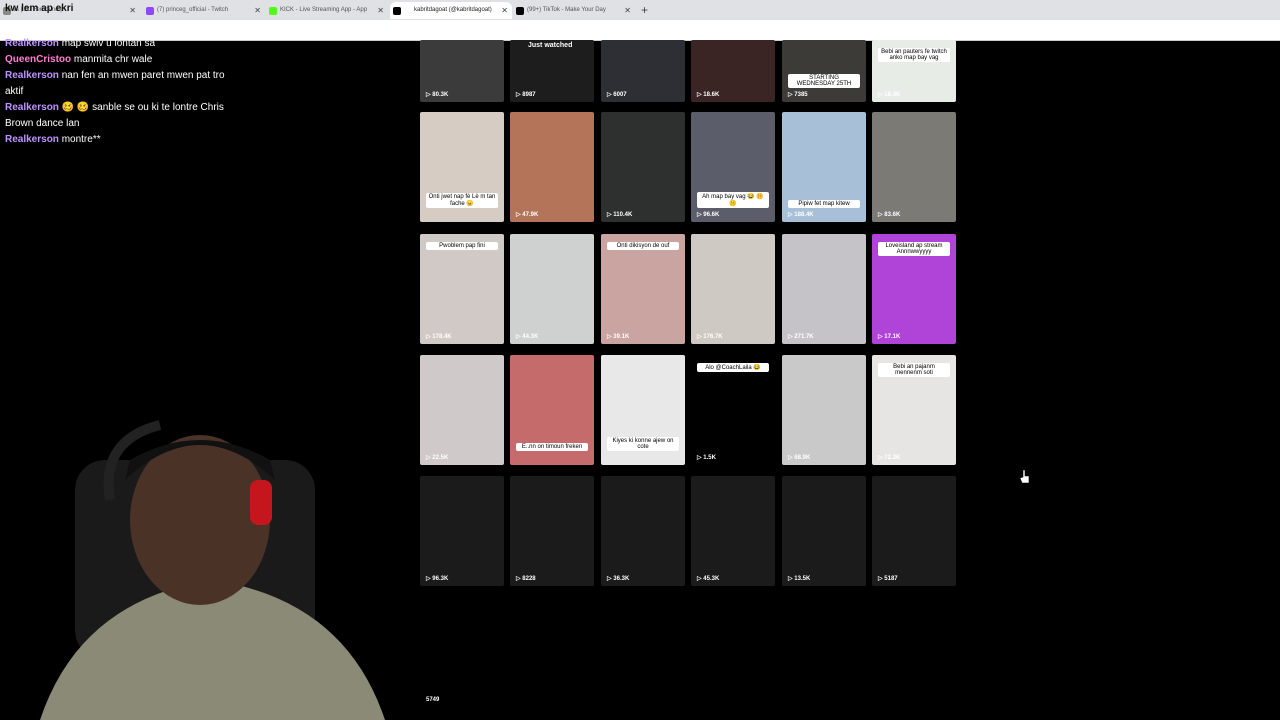  Describe the element at coordinates (914, 370) in the screenshot. I see `video-caption: Bebi an pajanm mennenm soti` at that location.